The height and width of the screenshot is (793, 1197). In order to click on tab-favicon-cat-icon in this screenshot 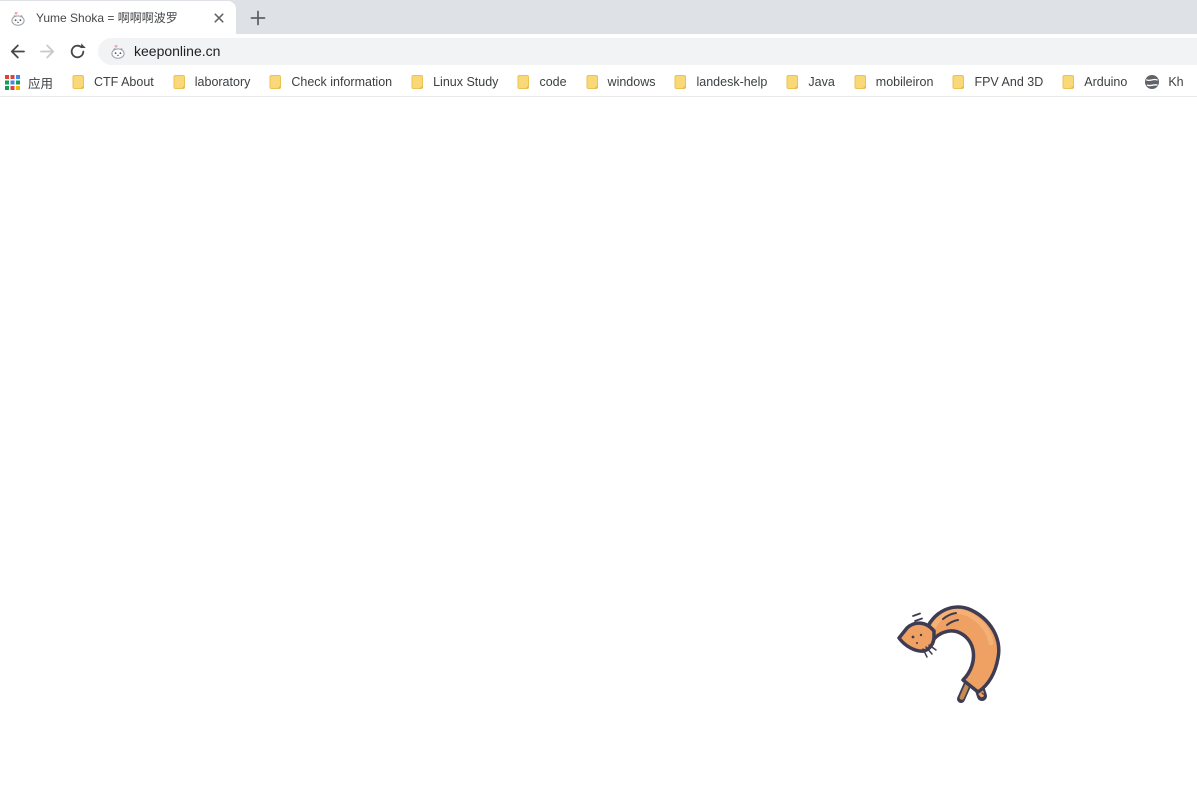, I will do `click(18, 18)`.